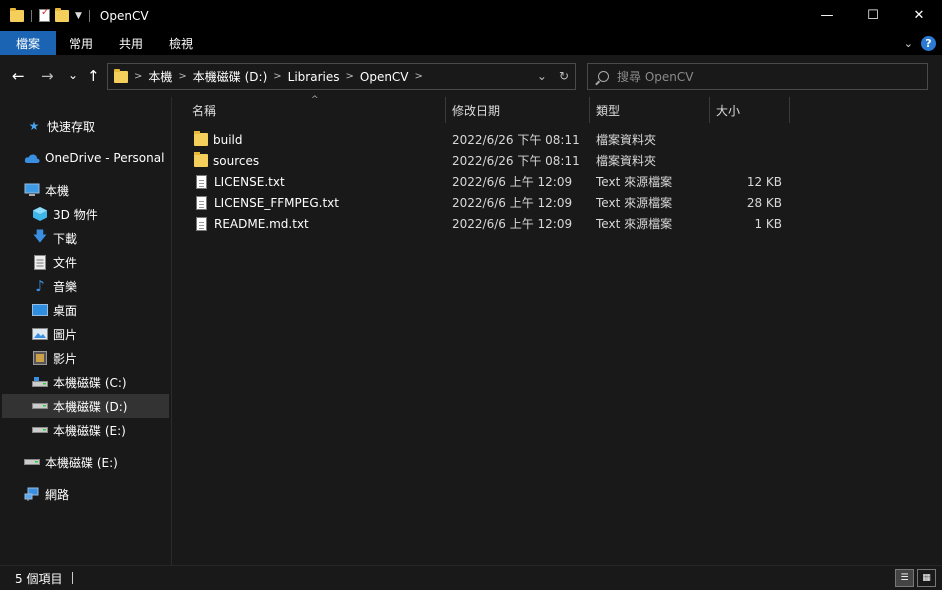 This screenshot has width=942, height=590. I want to click on file-row-build: build 2022/6/26 下午 08:11 檔案資料夾, so click(557, 139).